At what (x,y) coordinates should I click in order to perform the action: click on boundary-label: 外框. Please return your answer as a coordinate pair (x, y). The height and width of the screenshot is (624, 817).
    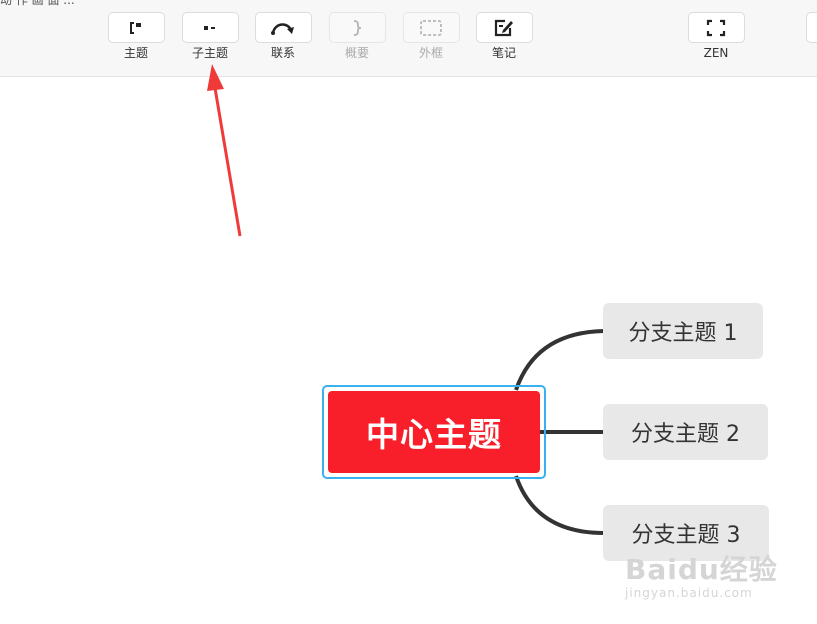
    Looking at the image, I should click on (430, 53).